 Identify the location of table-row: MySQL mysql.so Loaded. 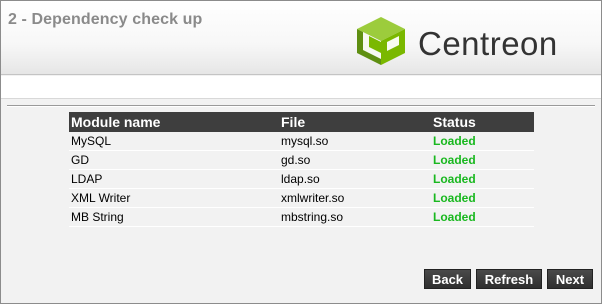
(301, 141).